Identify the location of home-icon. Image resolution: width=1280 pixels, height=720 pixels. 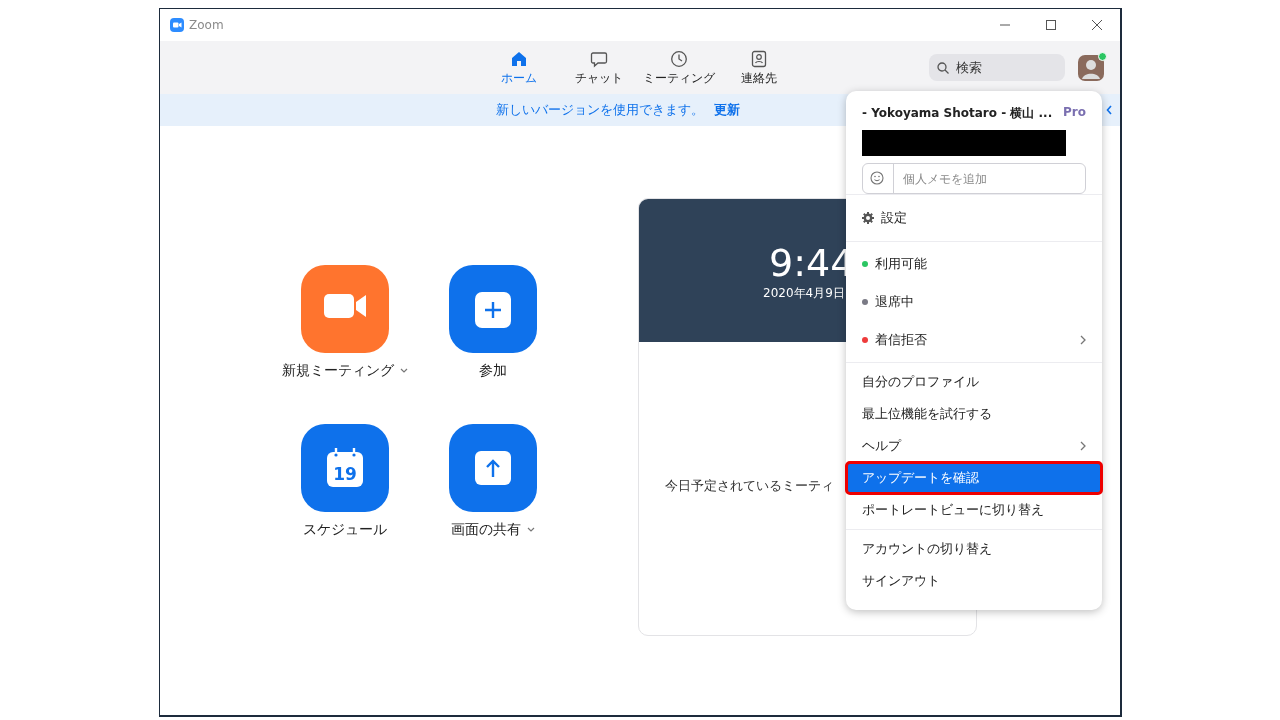
(519, 58).